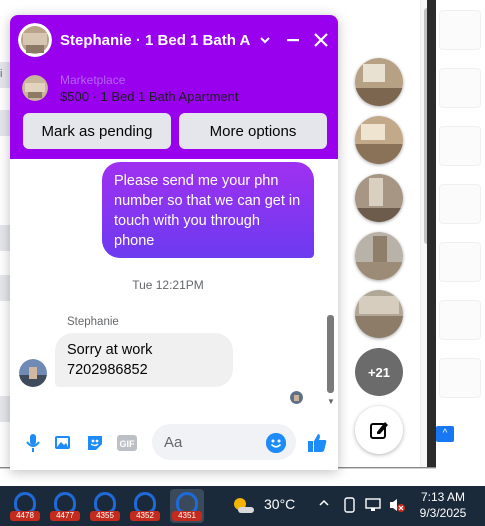 The image size is (485, 526). I want to click on taskbar-app-badge: 4477, so click(65, 516).